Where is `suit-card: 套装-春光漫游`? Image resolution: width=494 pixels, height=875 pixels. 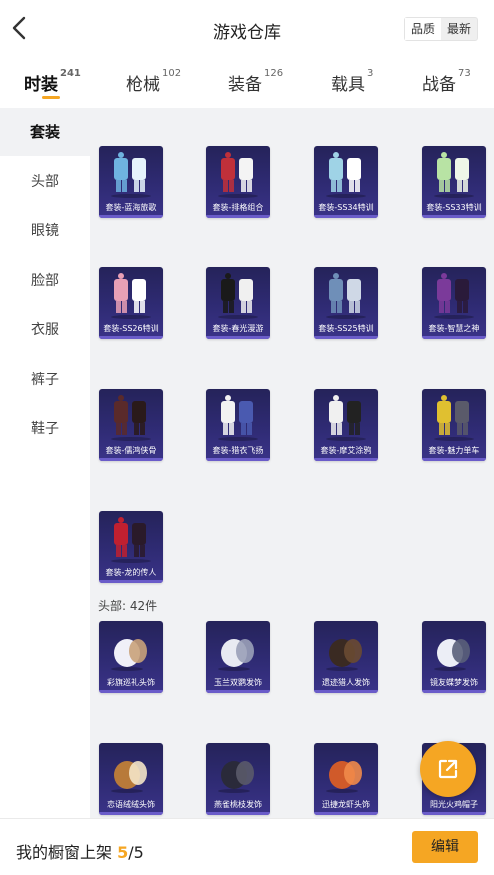
suit-card: 套装-春光漫游 is located at coordinates (238, 303).